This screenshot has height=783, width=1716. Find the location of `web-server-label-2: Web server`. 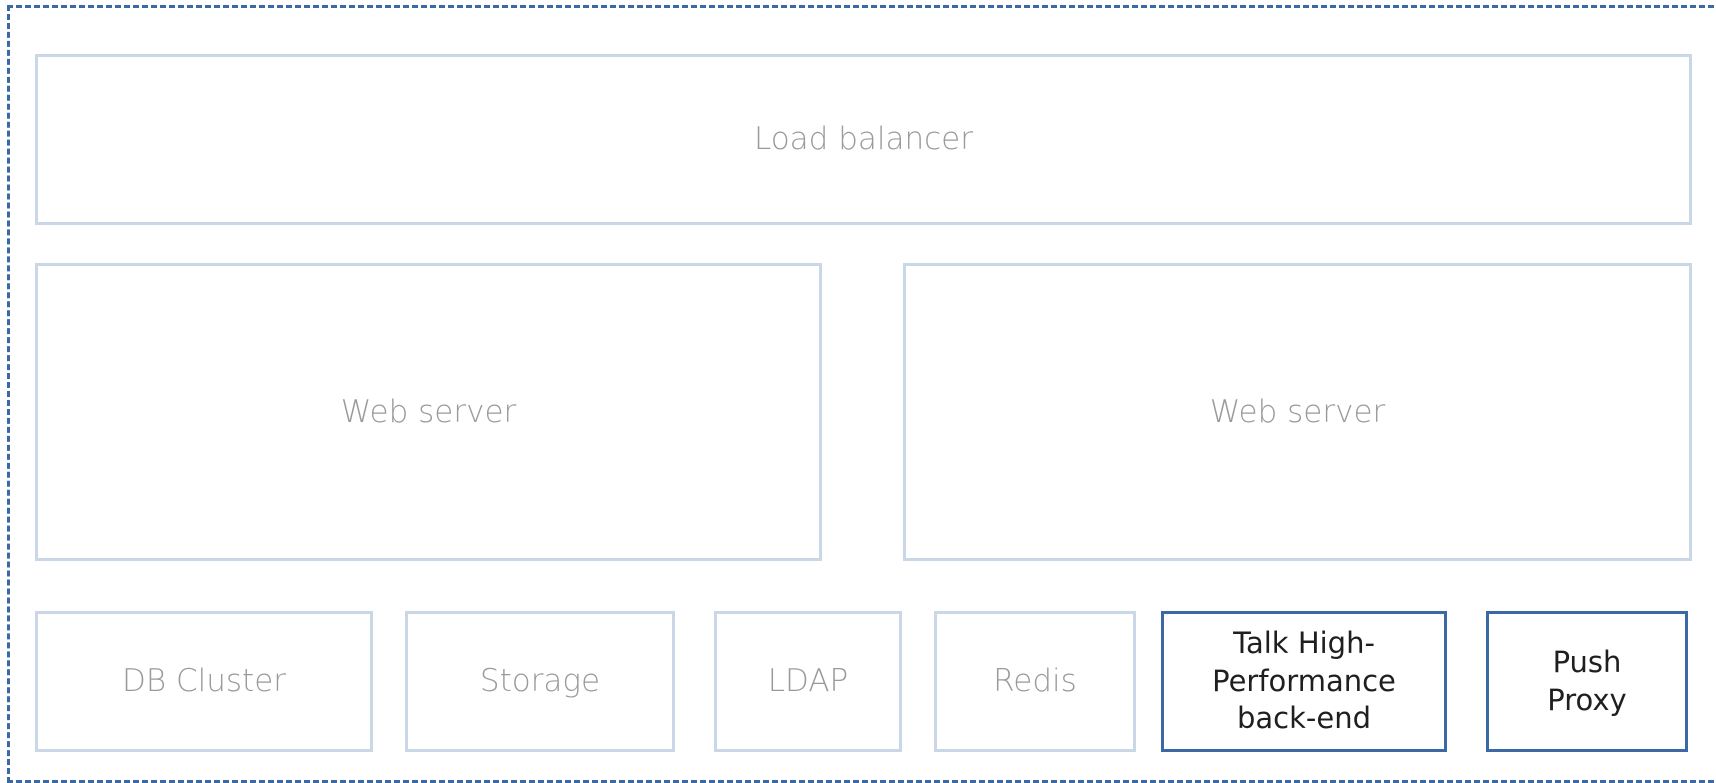

web-server-label-2: Web server is located at coordinates (1297, 411).